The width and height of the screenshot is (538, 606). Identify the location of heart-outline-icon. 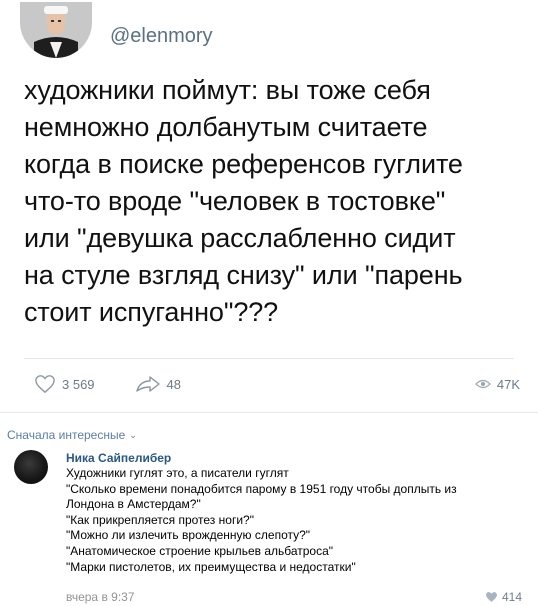
(45, 384).